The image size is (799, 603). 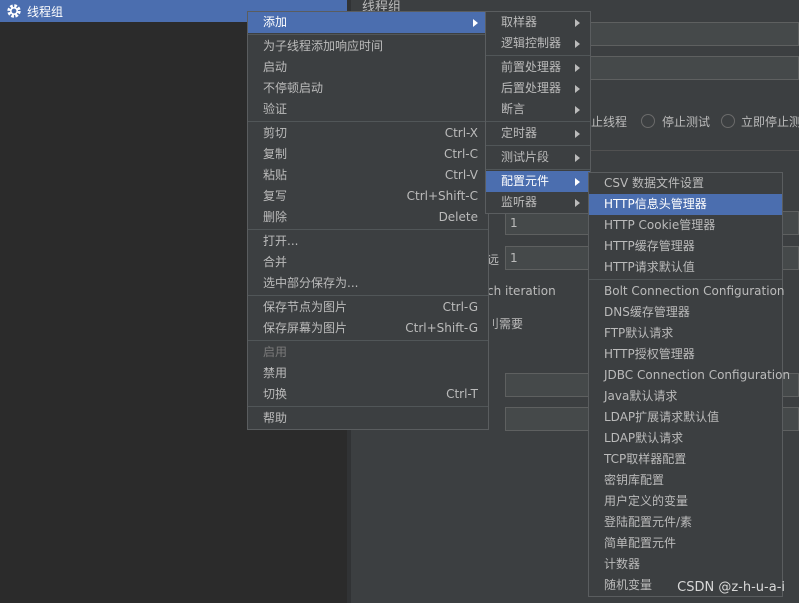 What do you see at coordinates (728, 121) in the screenshot?
I see `stop-now-radio` at bounding box center [728, 121].